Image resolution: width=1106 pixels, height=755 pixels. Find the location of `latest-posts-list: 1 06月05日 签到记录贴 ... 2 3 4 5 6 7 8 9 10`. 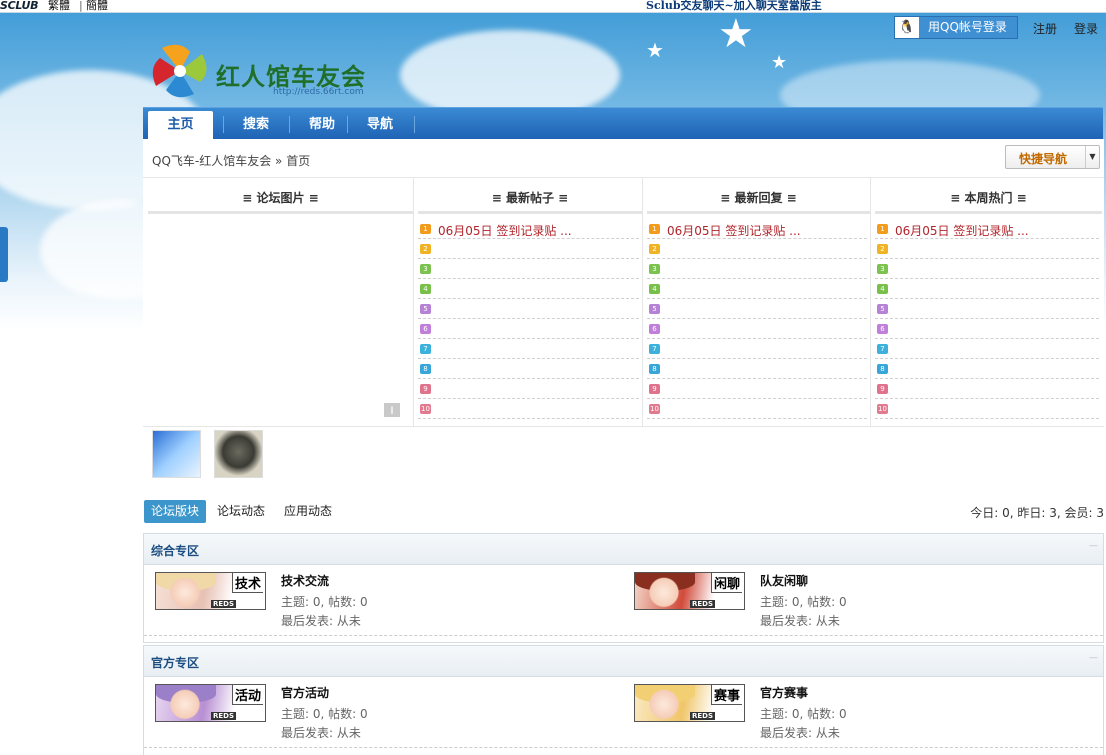

latest-posts-list: 1 06月05日 签到记录贴 ... 2 3 4 5 6 7 8 9 10 is located at coordinates (528, 319).